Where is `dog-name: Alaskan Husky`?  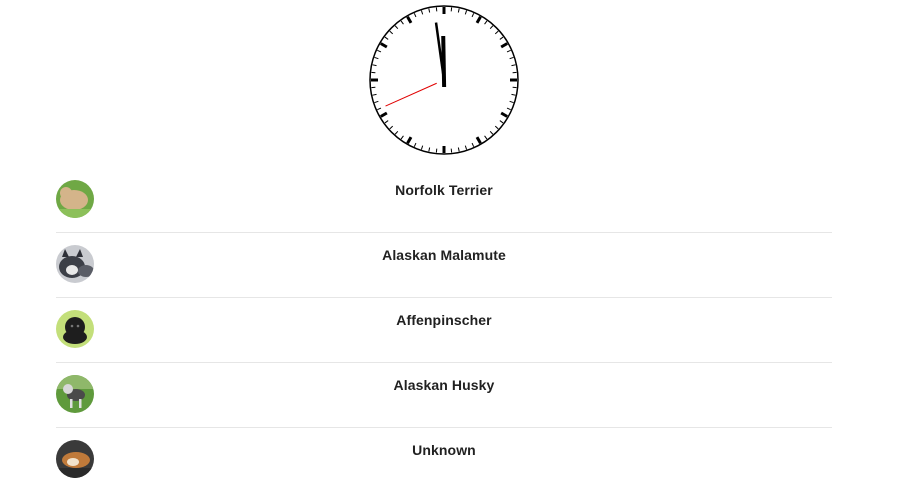 dog-name: Alaskan Husky is located at coordinates (444, 385).